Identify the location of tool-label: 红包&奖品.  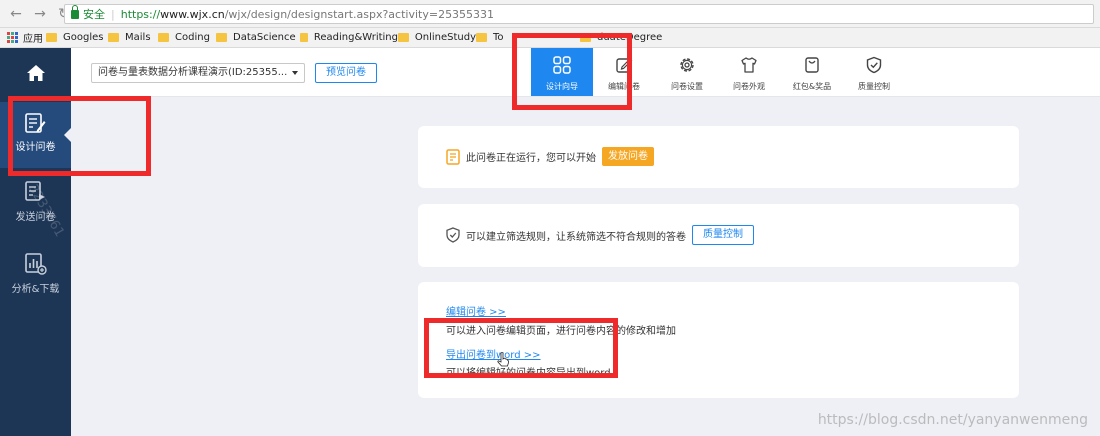
(812, 86).